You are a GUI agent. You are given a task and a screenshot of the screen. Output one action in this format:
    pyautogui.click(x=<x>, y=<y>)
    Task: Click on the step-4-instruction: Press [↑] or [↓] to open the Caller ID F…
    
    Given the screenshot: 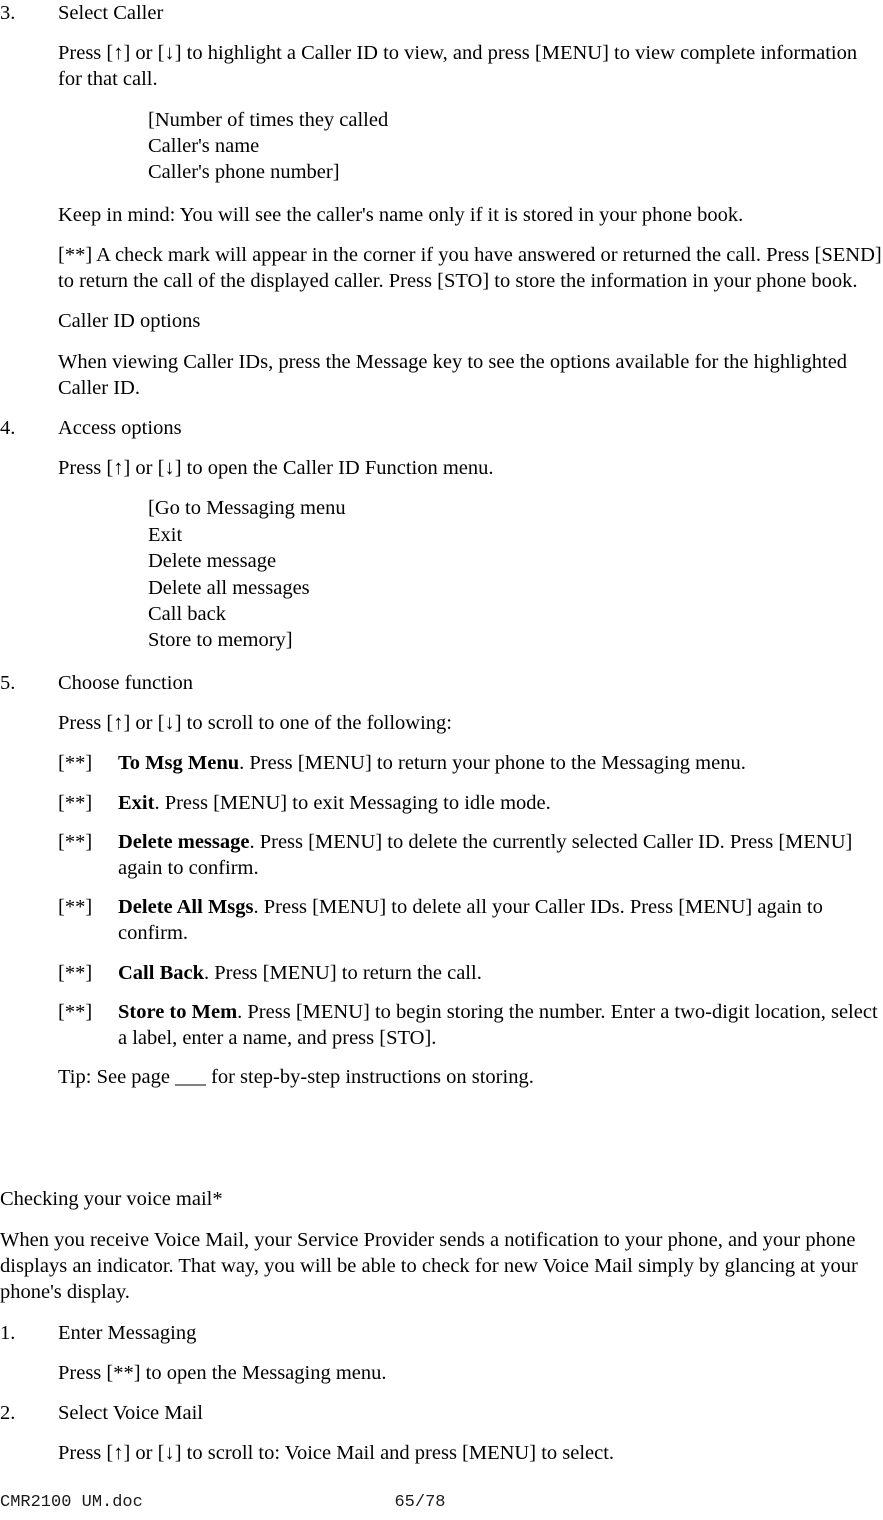 What is the action you would take?
    pyautogui.click(x=276, y=468)
    